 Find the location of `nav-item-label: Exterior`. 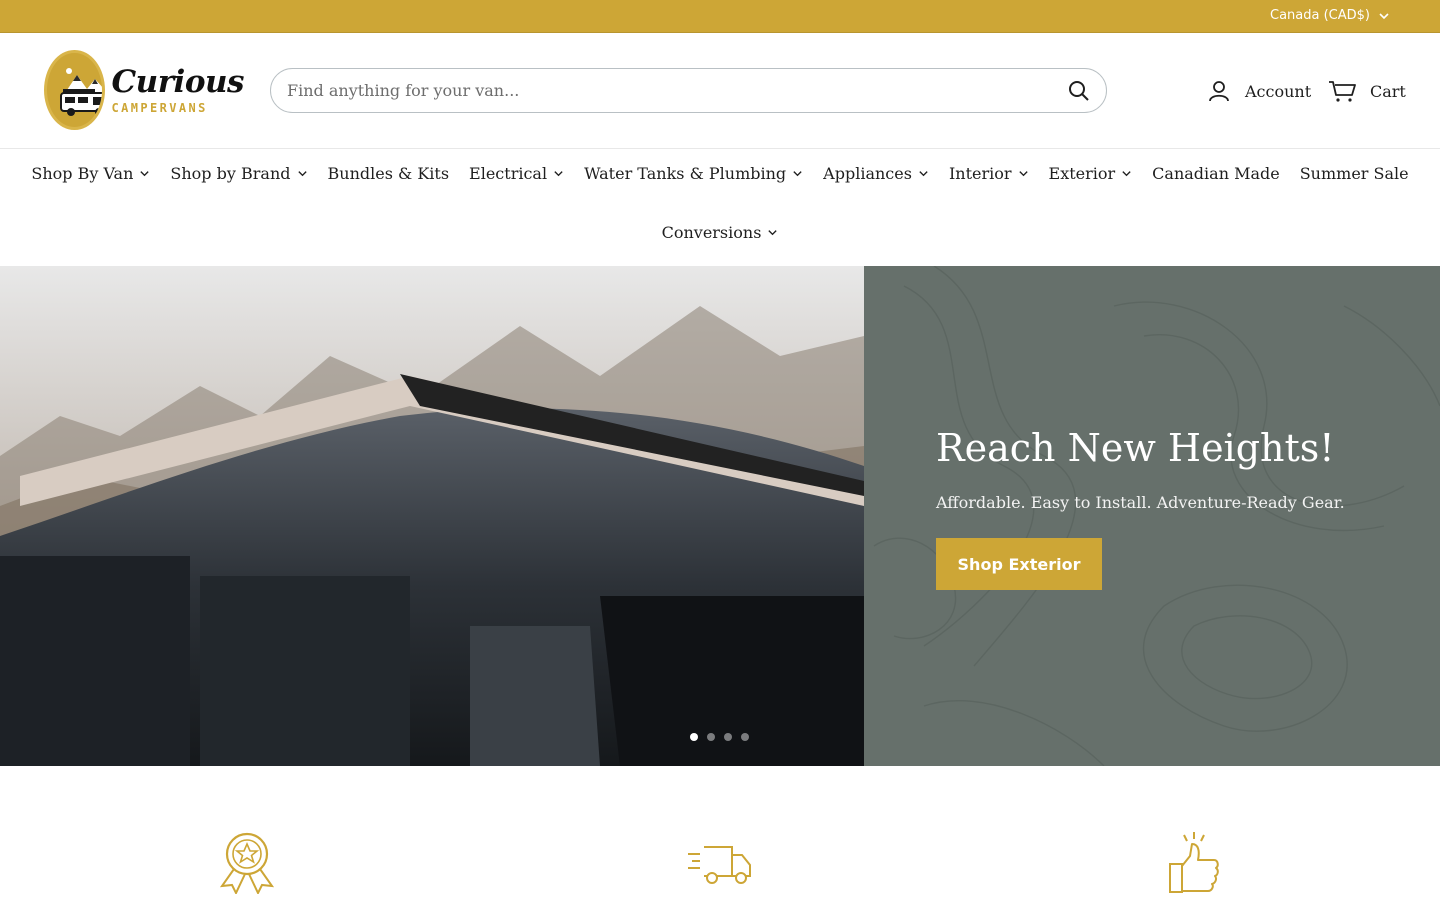

nav-item-label: Exterior is located at coordinates (1082, 173).